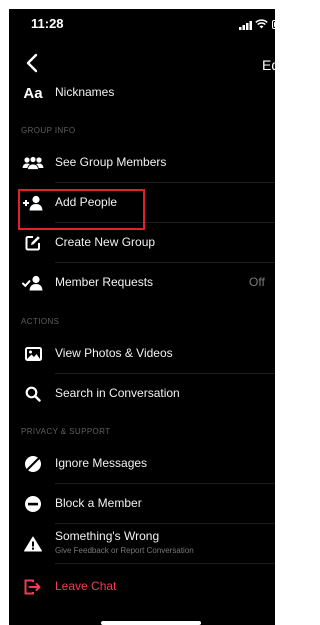 Image resolution: width=320 pixels, height=625 pixels. Describe the element at coordinates (33, 63) in the screenshot. I see `back-chevron-icon` at that location.